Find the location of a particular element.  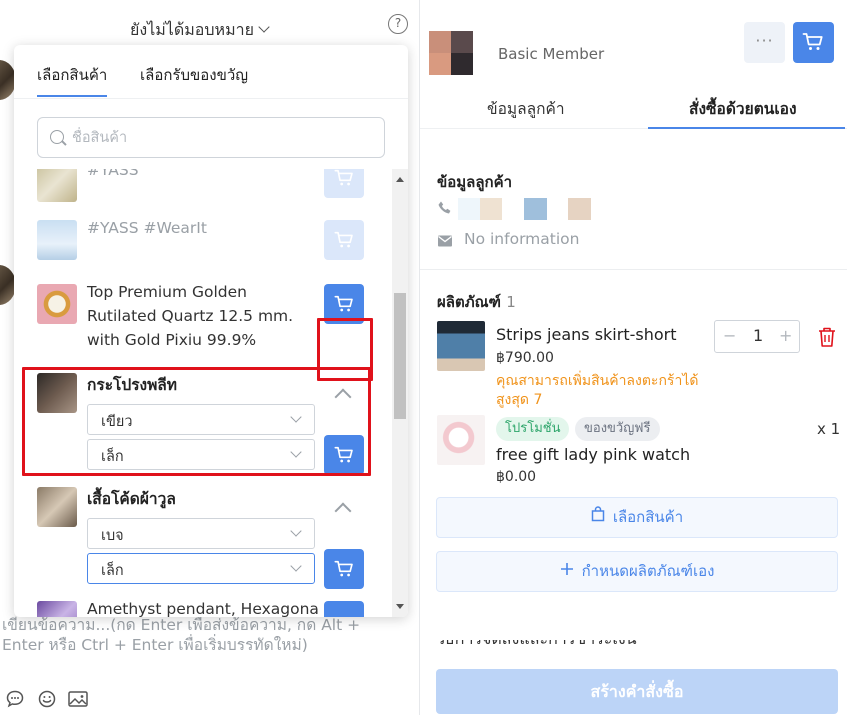

color-select-value: เขียว is located at coordinates (117, 422).